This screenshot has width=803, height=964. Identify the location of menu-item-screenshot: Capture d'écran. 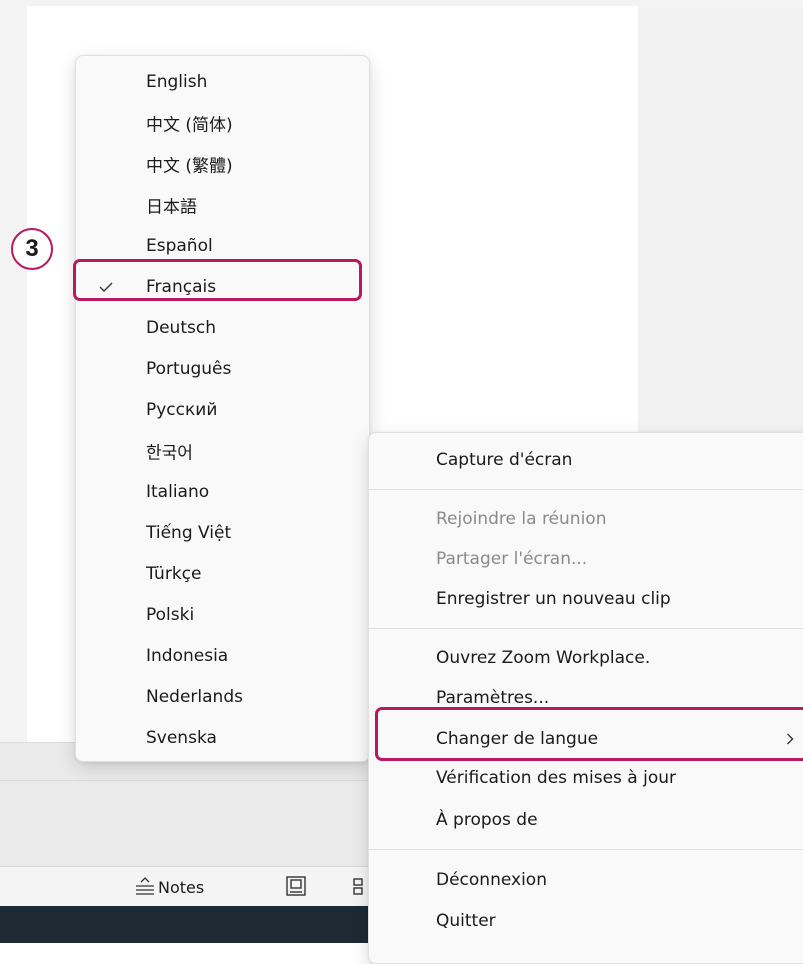
(586, 460).